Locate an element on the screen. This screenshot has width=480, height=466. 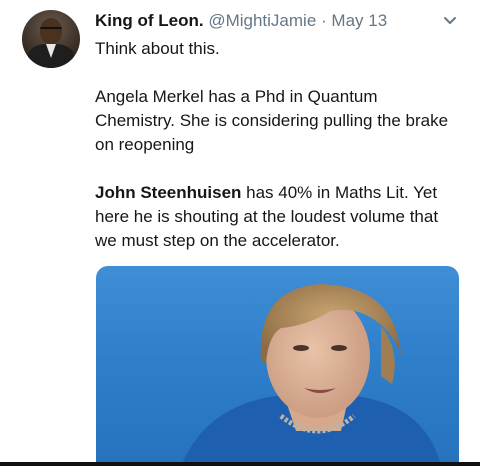
right-eye is located at coordinates (339, 348).